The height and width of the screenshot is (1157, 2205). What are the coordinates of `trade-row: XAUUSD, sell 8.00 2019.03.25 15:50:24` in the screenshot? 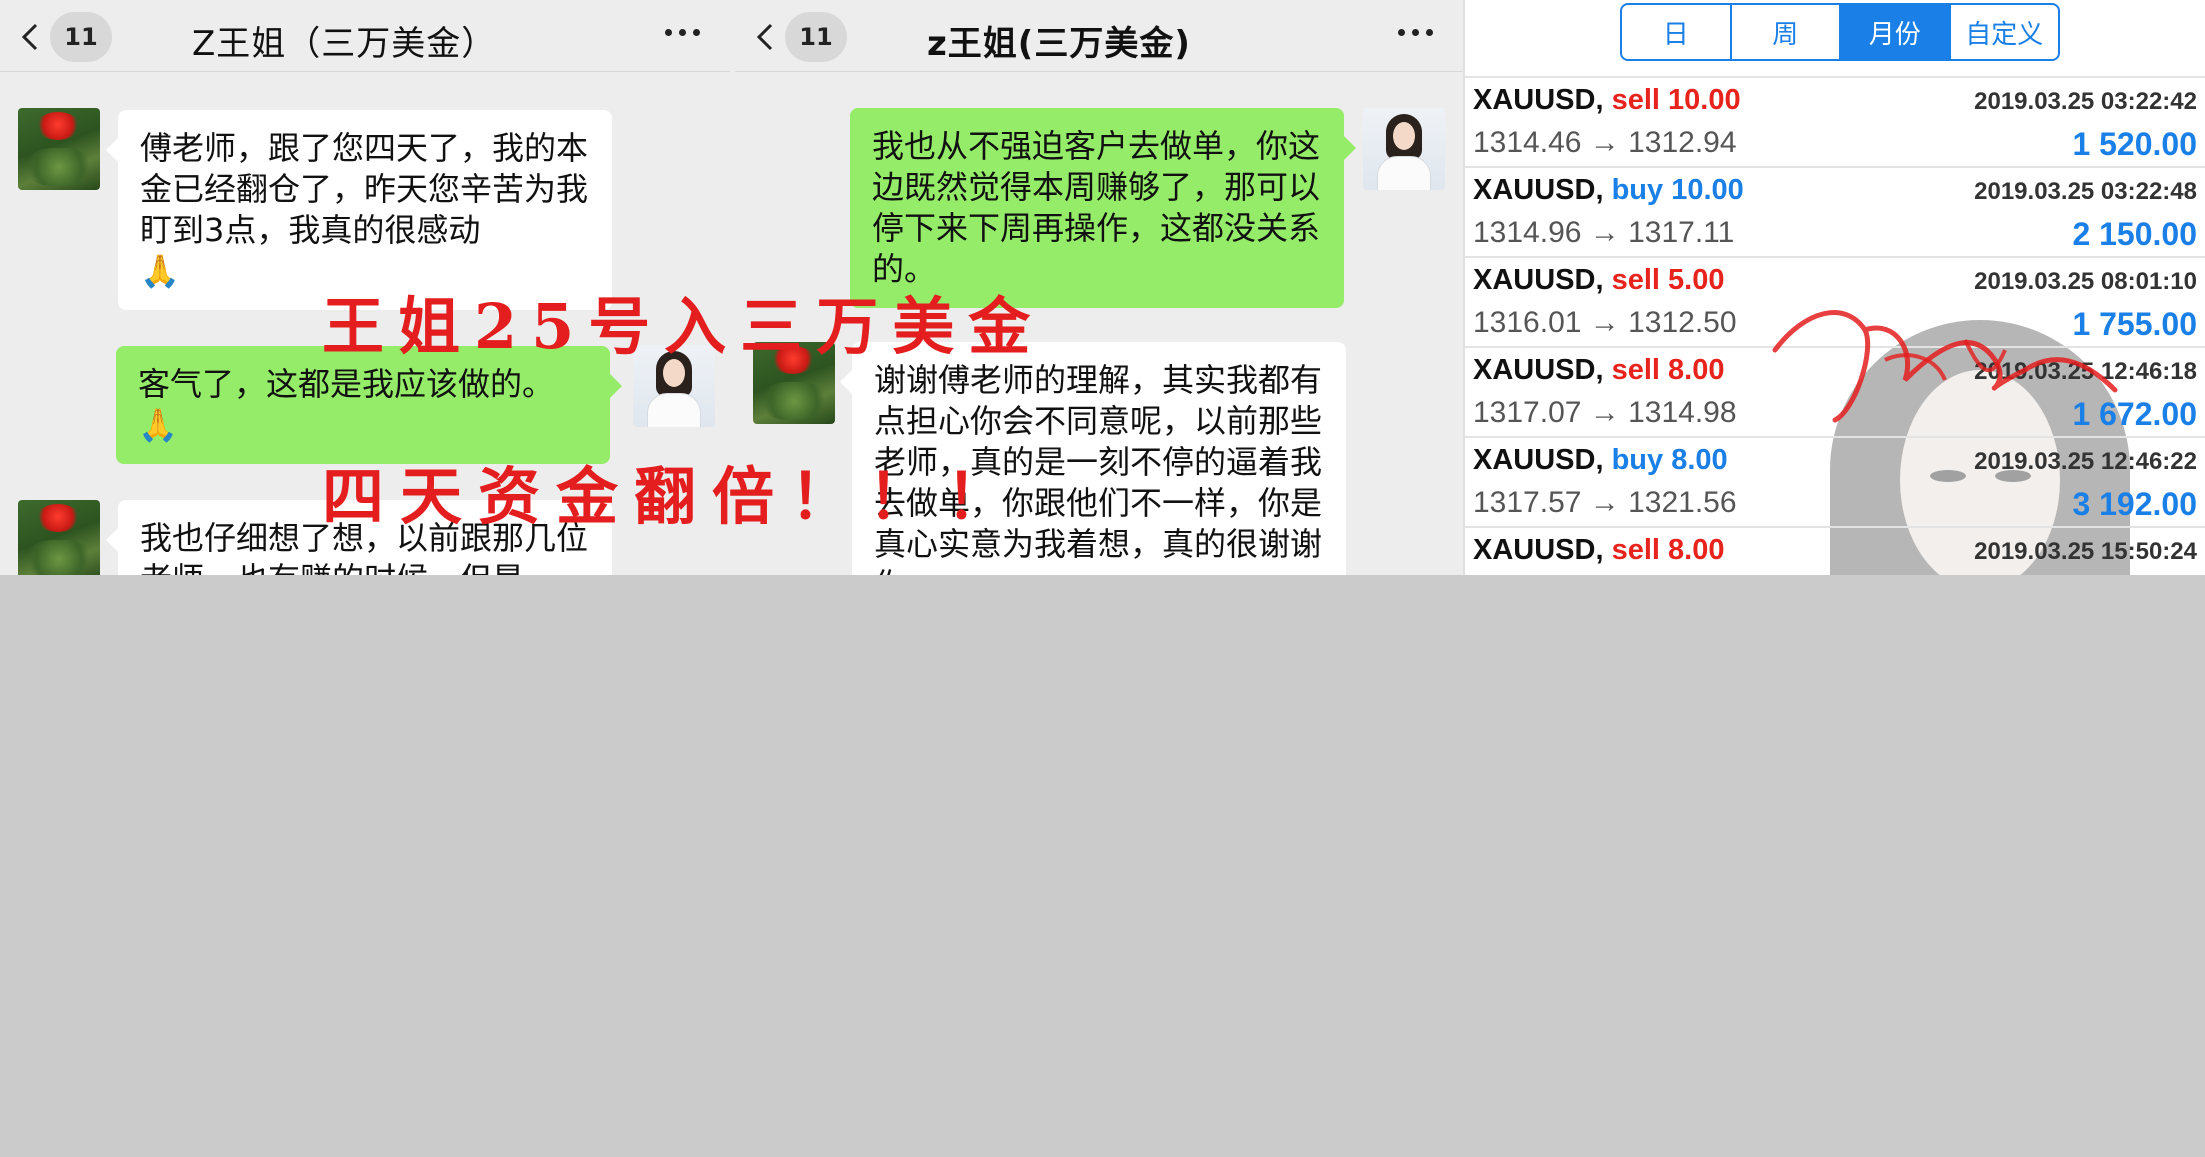 It's located at (1835, 551).